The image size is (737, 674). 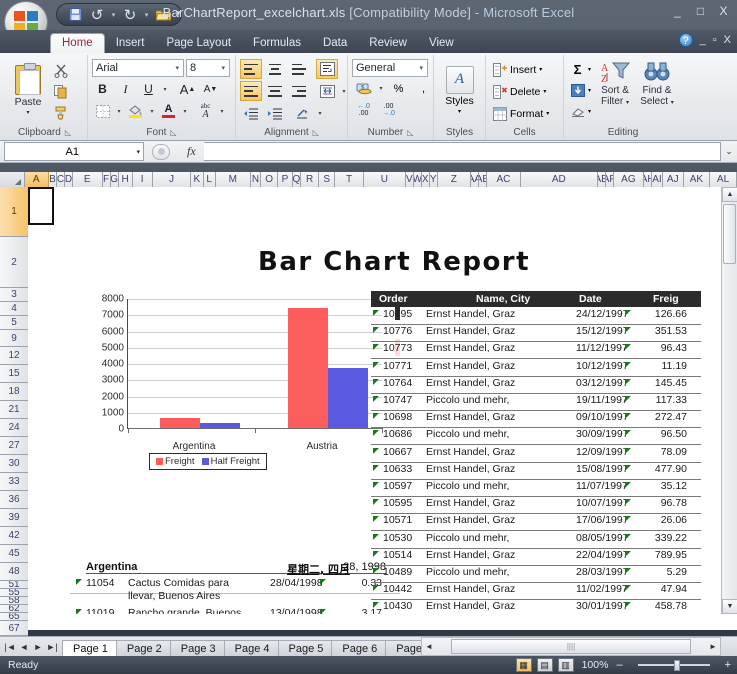 I want to click on row-header-55: 55, so click(x=14, y=593).